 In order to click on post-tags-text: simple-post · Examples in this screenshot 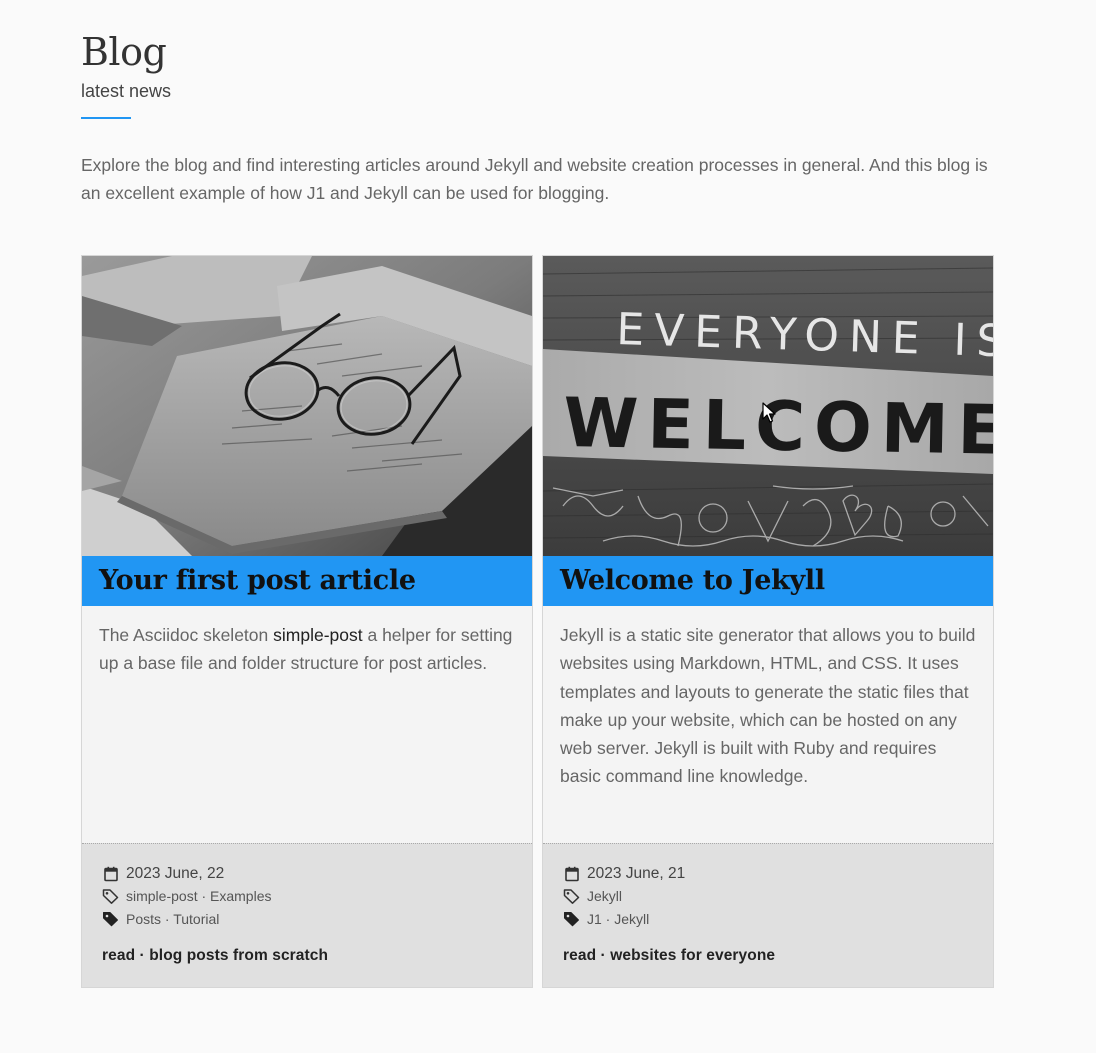, I will do `click(199, 896)`.